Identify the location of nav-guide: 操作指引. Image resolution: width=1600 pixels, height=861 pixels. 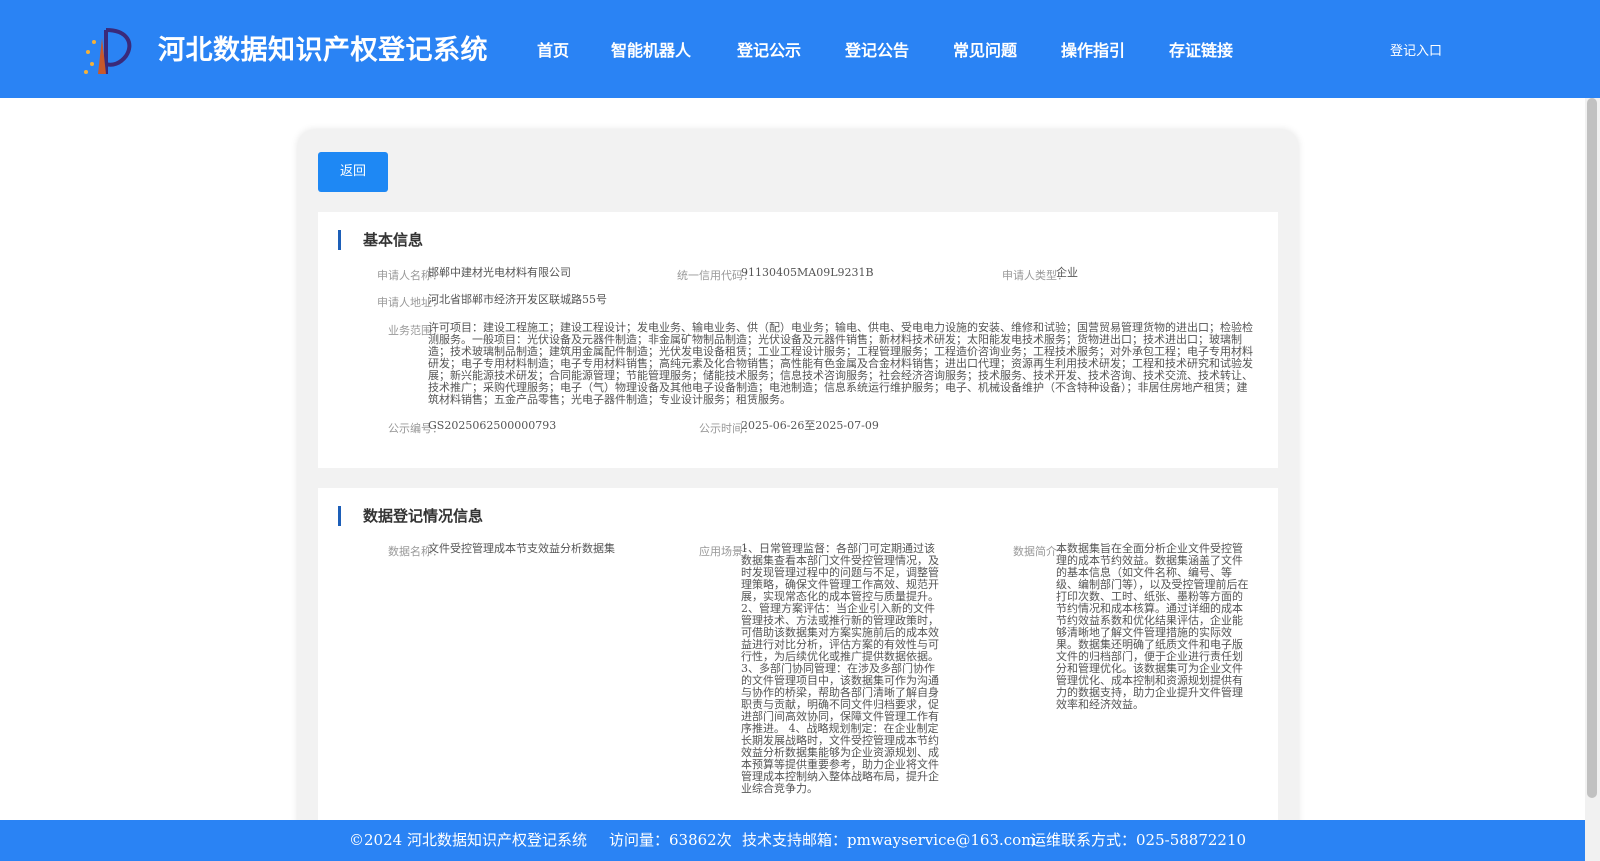
(1093, 49).